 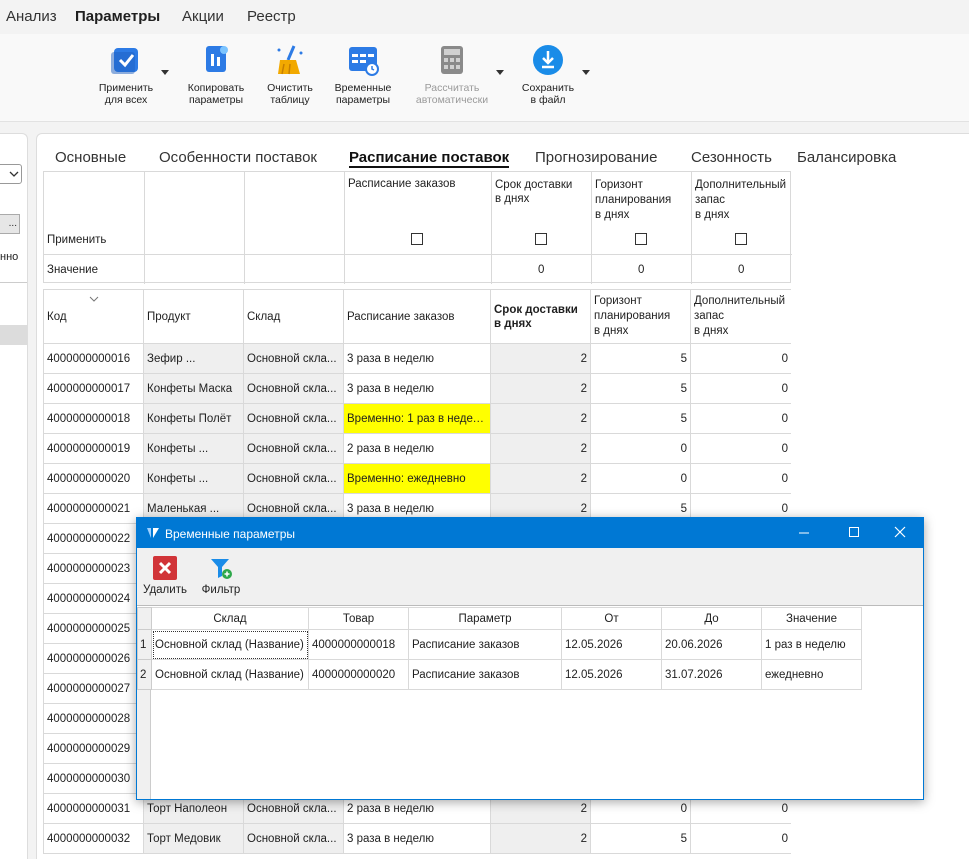 I want to click on cell-code: 4000000000026, so click(x=93, y=658).